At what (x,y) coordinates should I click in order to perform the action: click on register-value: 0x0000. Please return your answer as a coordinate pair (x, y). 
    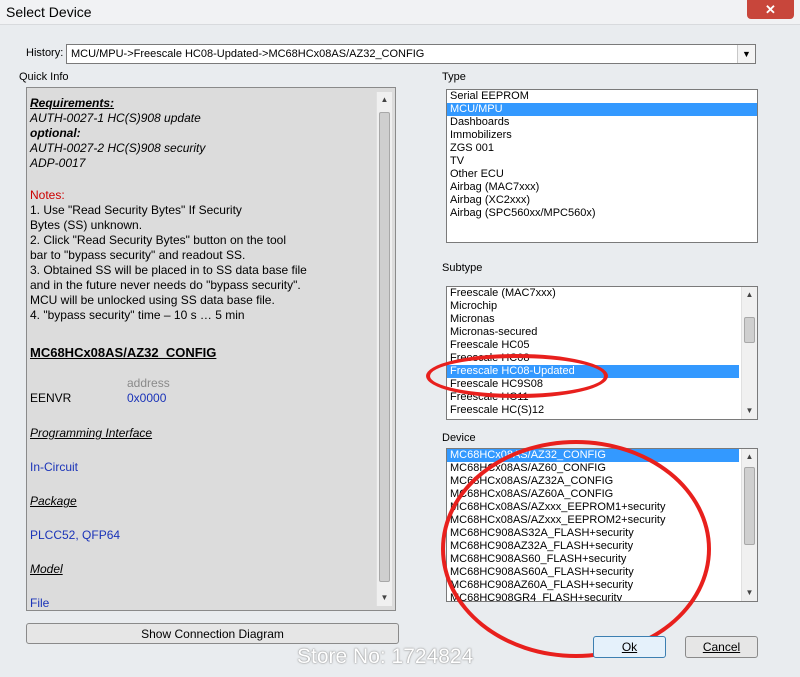
    Looking at the image, I should click on (147, 398).